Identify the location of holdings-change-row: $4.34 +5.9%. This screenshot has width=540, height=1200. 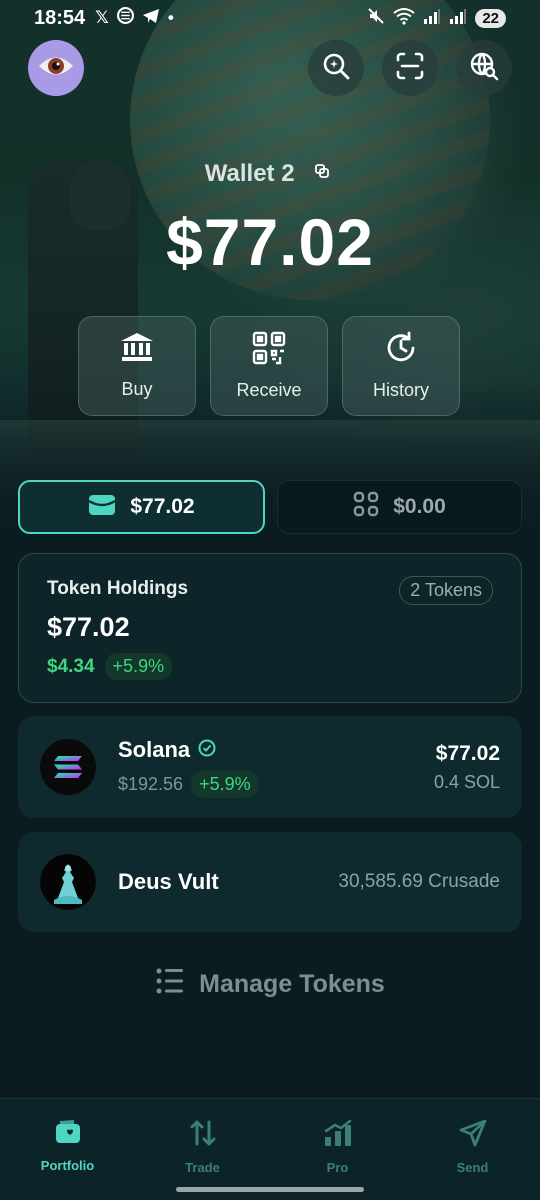
(270, 666).